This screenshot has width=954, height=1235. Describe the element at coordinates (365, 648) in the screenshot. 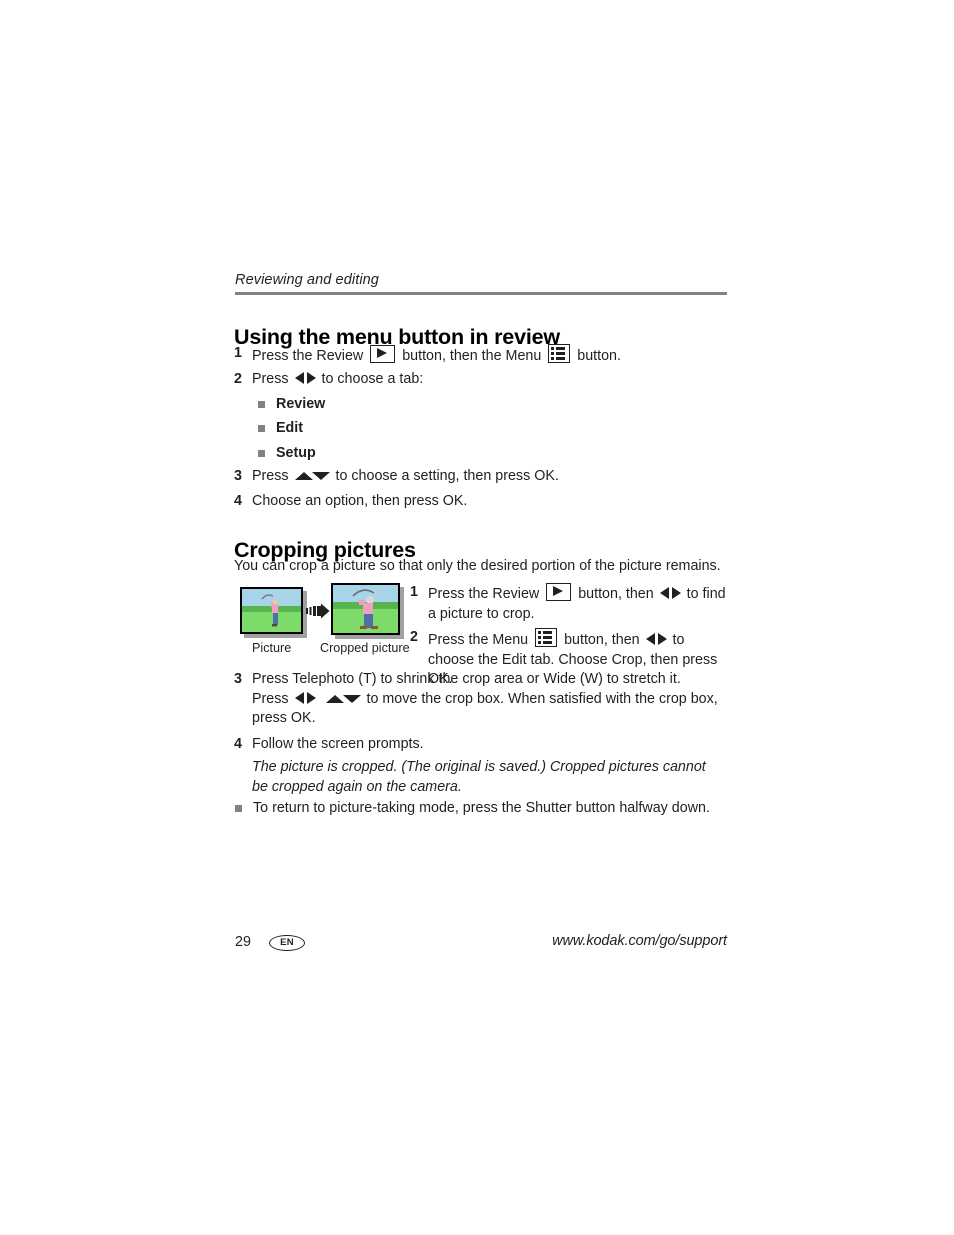

I see `figure-caption-cropped: Cropped picture` at that location.